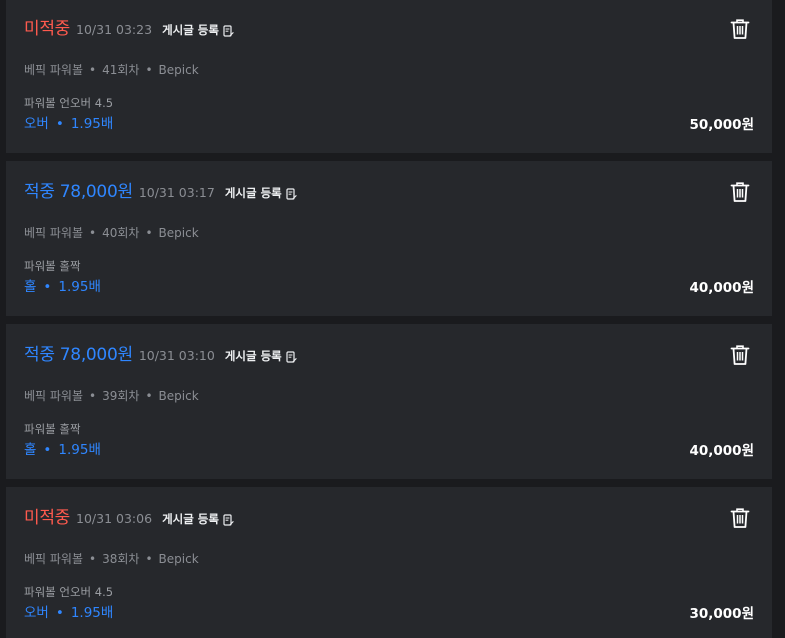 The image size is (785, 638). Describe the element at coordinates (121, 559) in the screenshot. I see `round-number: 38회차` at that location.